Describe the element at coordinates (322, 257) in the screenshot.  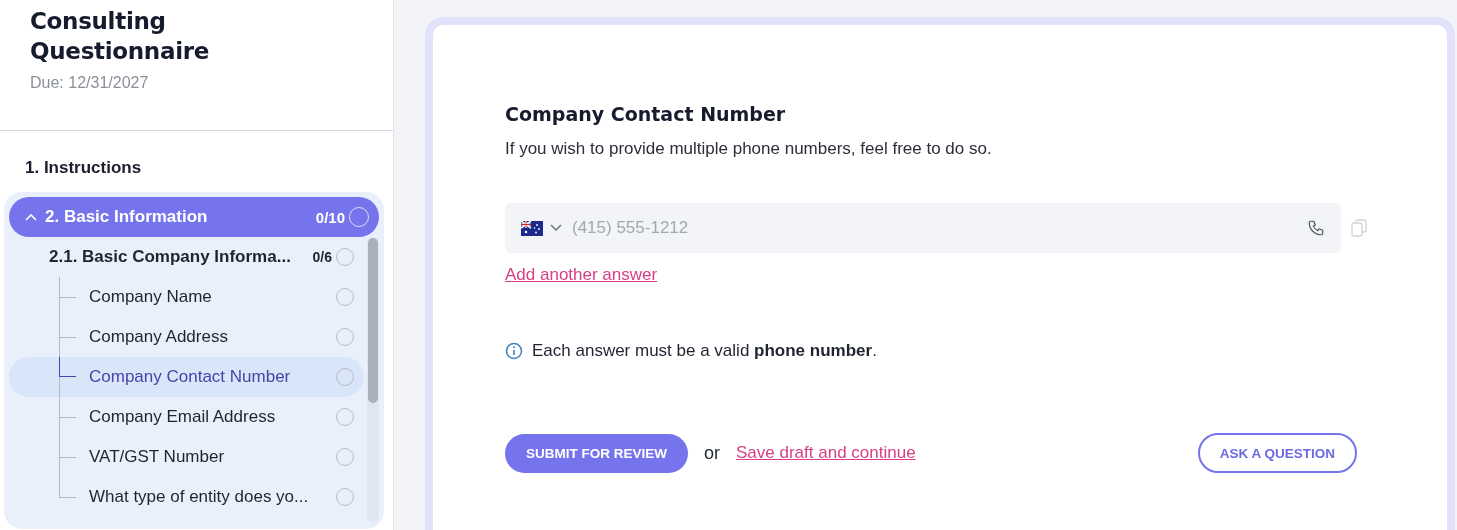
I see `progress-count: 0/6` at that location.